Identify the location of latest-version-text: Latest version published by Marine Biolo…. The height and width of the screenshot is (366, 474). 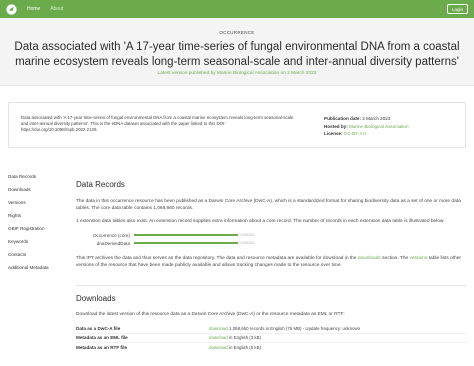
(237, 73).